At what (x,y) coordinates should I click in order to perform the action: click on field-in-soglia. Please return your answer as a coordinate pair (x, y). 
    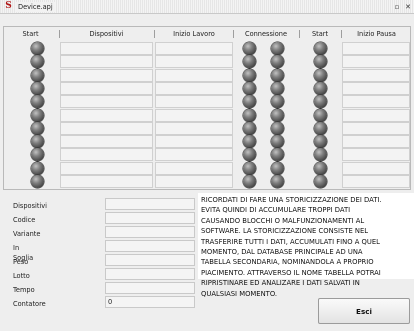
    Looking at the image, I should click on (150, 246).